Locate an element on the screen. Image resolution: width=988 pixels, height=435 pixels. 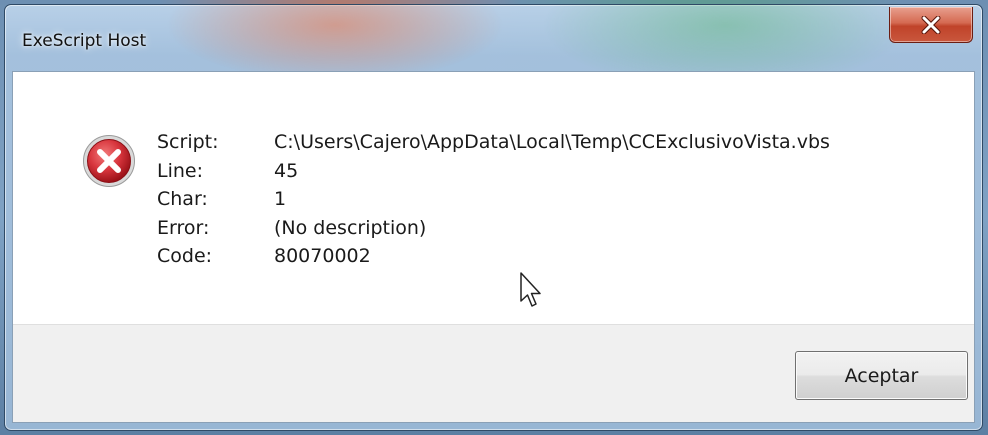
error-value: (No description) is located at coordinates (350, 227).